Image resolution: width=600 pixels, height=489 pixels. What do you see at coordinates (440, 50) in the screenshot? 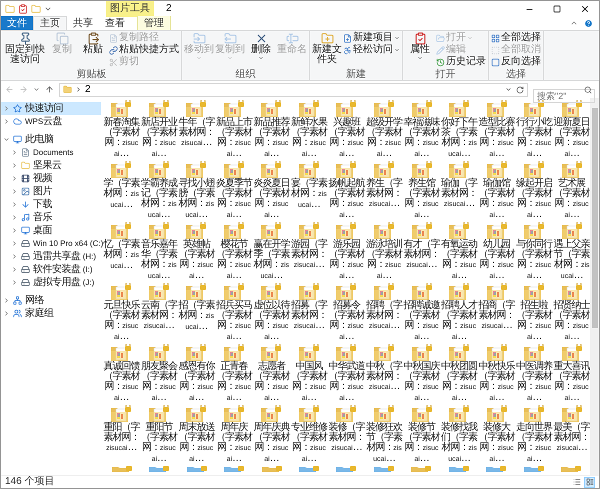
I see `pencil-icon` at bounding box center [440, 50].